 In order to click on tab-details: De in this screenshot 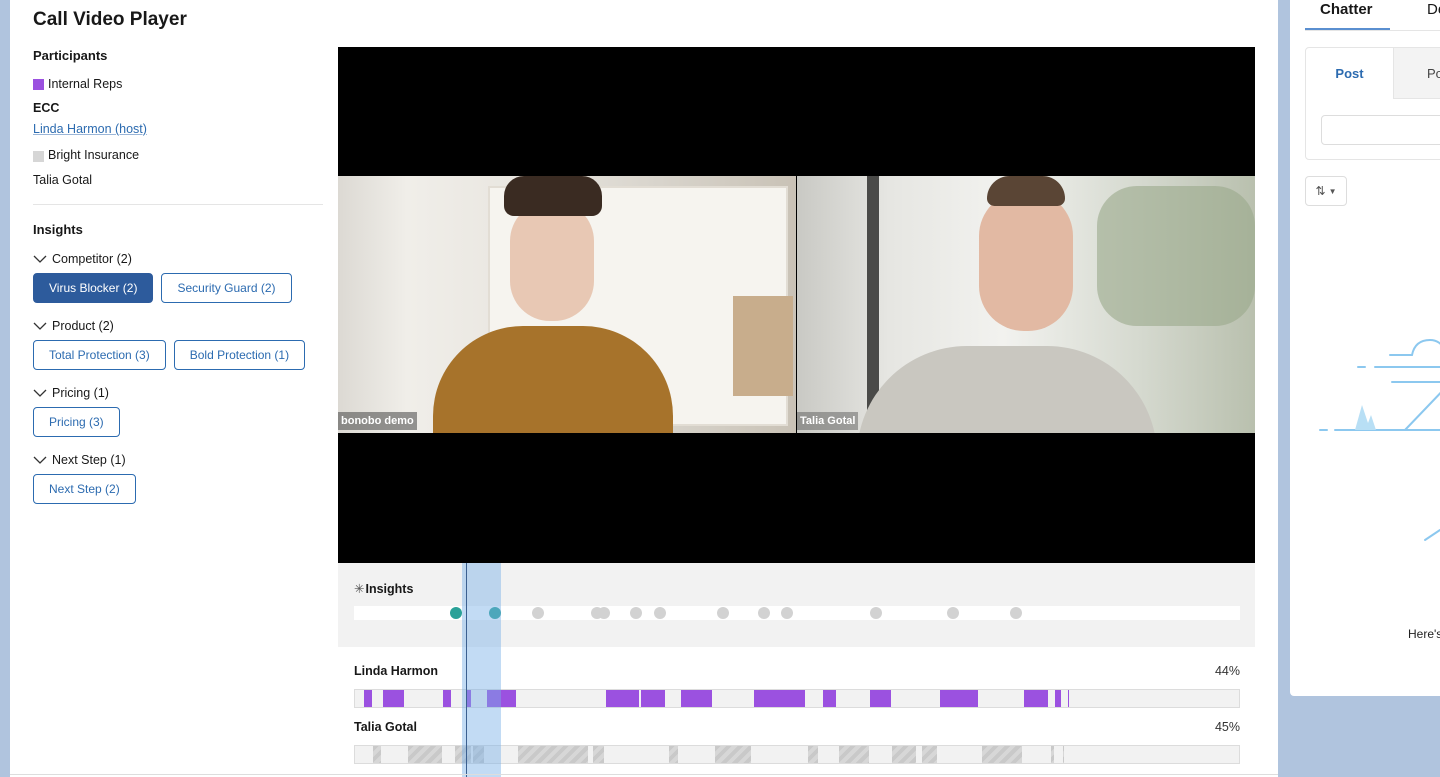, I will do `click(1433, 9)`.